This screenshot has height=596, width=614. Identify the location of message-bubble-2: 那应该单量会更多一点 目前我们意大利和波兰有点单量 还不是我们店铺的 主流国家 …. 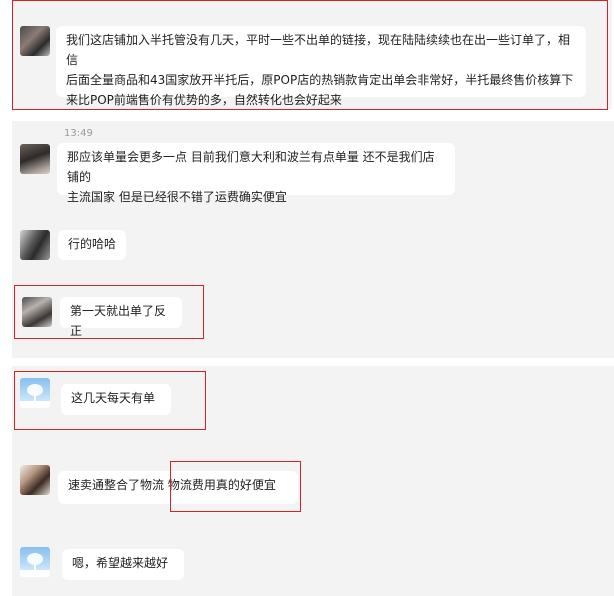
(256, 173).